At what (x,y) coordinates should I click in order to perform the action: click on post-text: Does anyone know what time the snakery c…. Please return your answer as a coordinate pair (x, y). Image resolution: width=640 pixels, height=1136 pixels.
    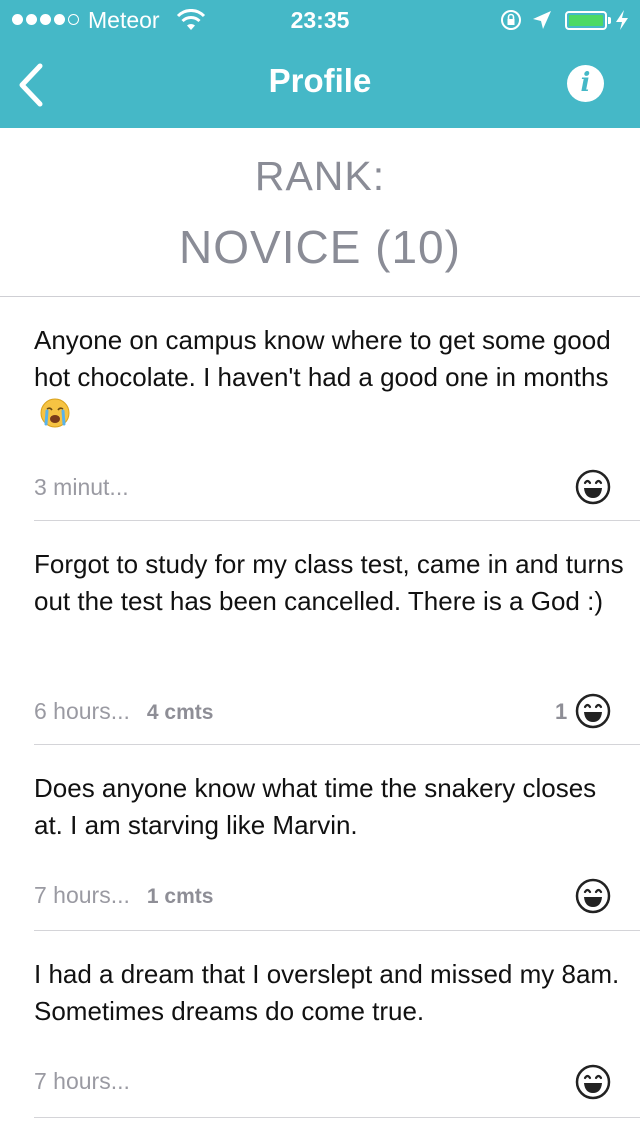
    Looking at the image, I should click on (315, 806).